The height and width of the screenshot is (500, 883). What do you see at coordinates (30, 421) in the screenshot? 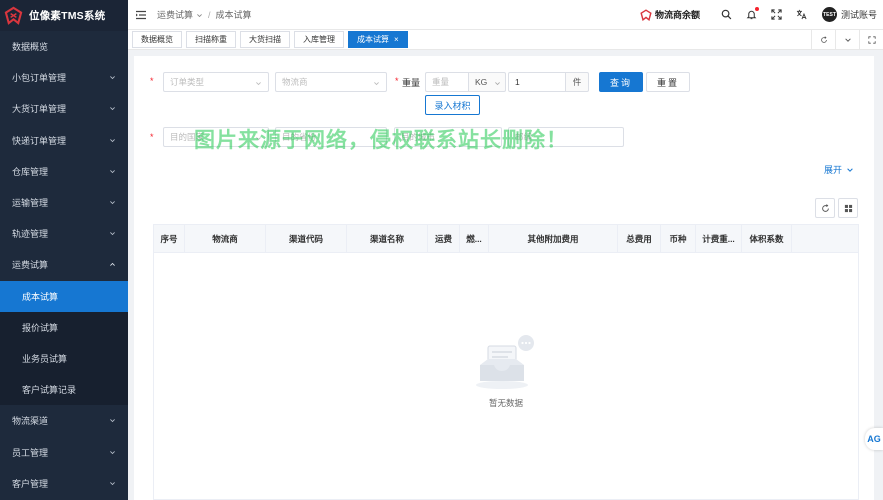
I see `sidebar-item-label: 物流渠道` at bounding box center [30, 421].